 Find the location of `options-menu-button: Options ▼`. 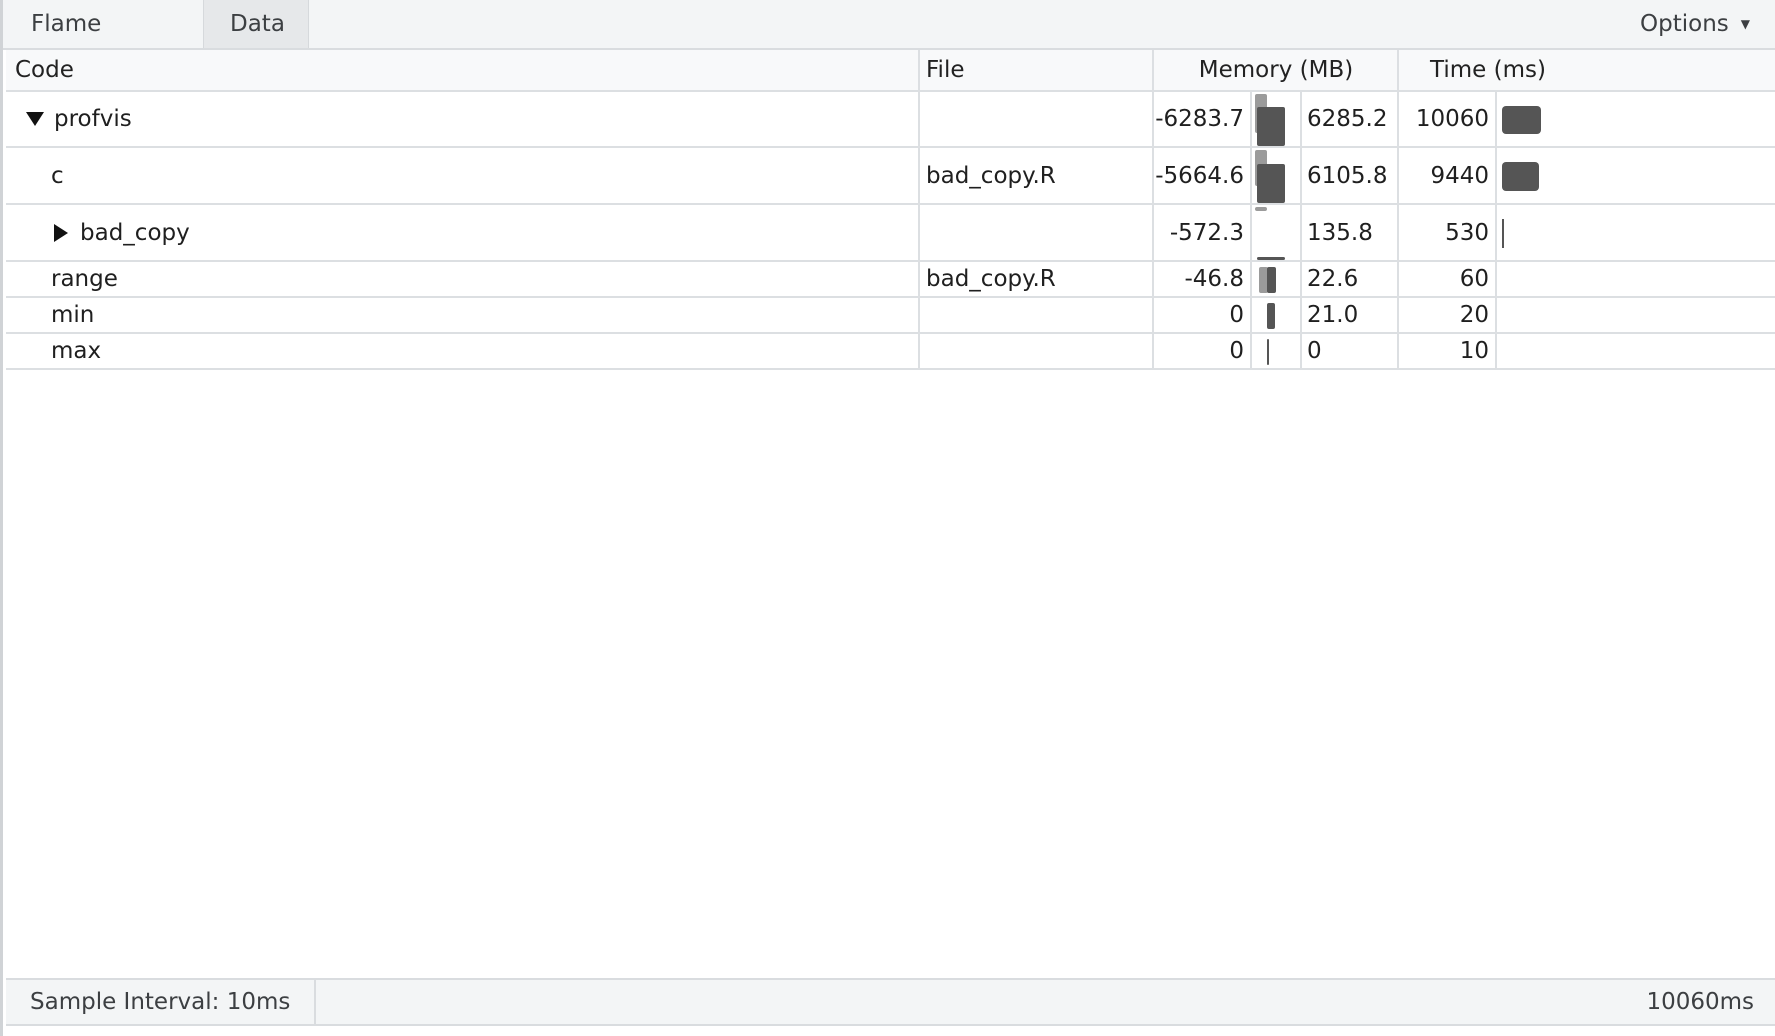

options-menu-button: Options ▼ is located at coordinates (1695, 24).